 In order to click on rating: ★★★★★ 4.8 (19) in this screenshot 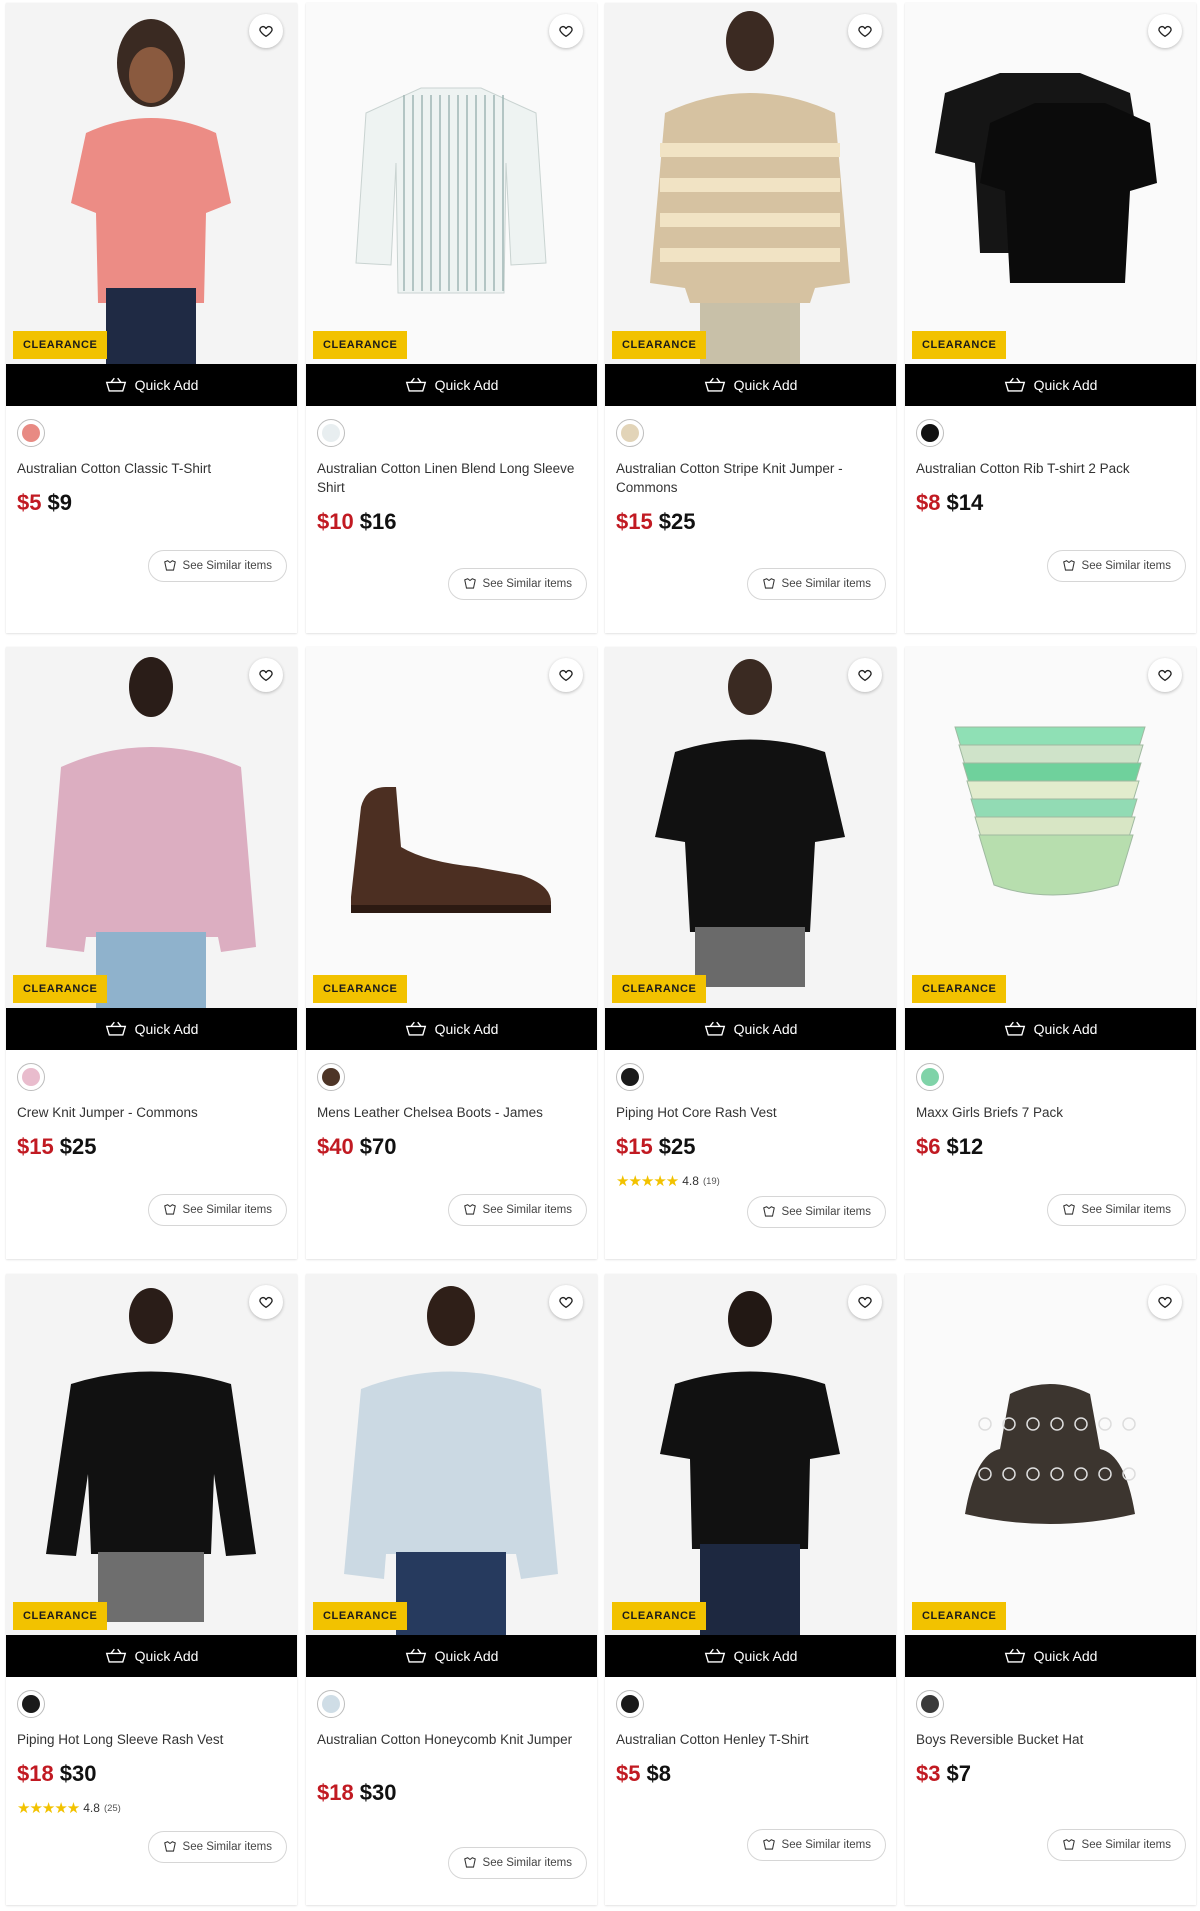, I will do `click(668, 1181)`.